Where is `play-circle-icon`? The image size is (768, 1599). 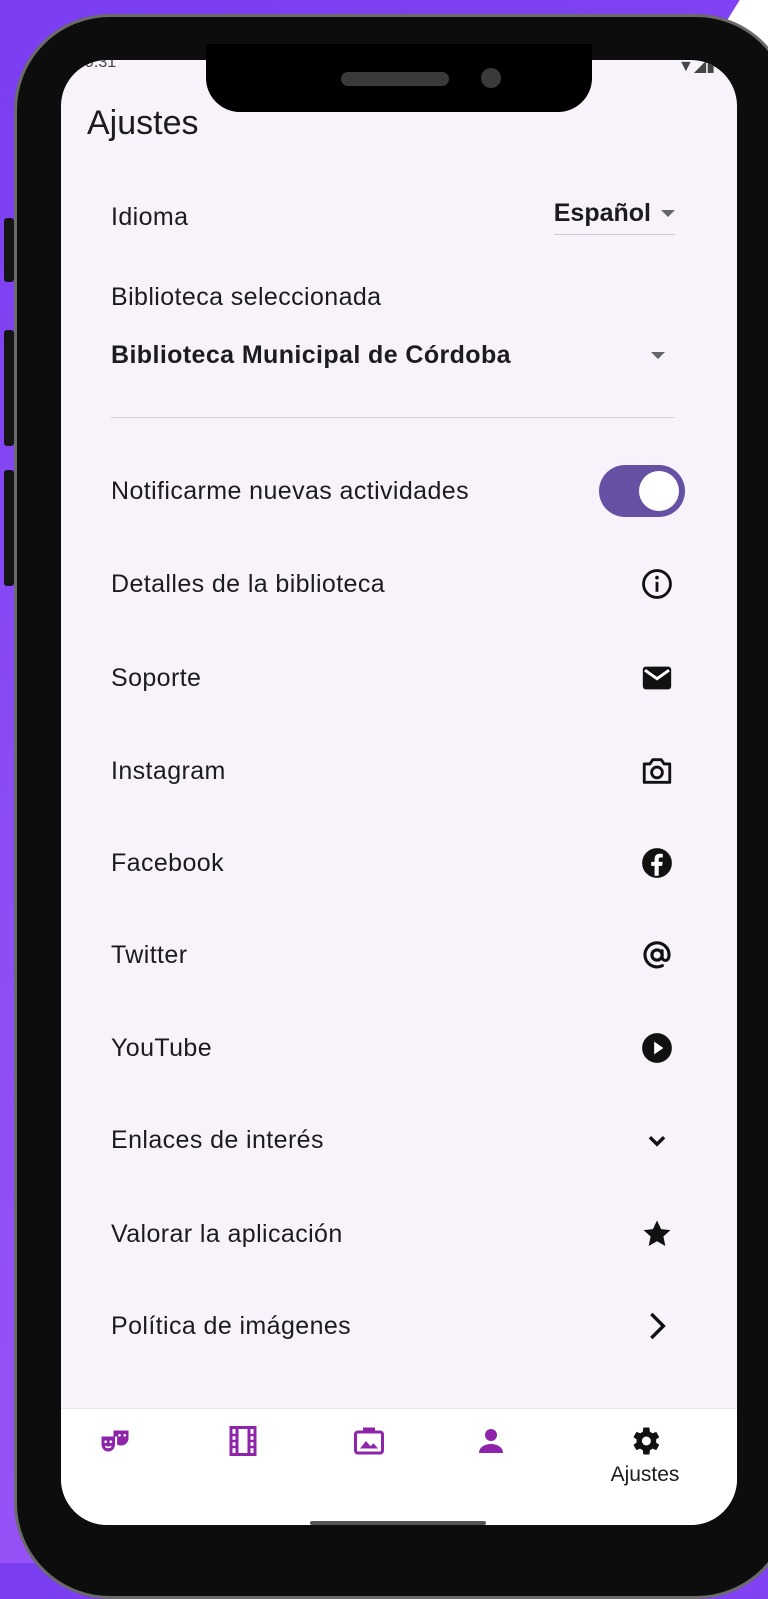 play-circle-icon is located at coordinates (657, 1048).